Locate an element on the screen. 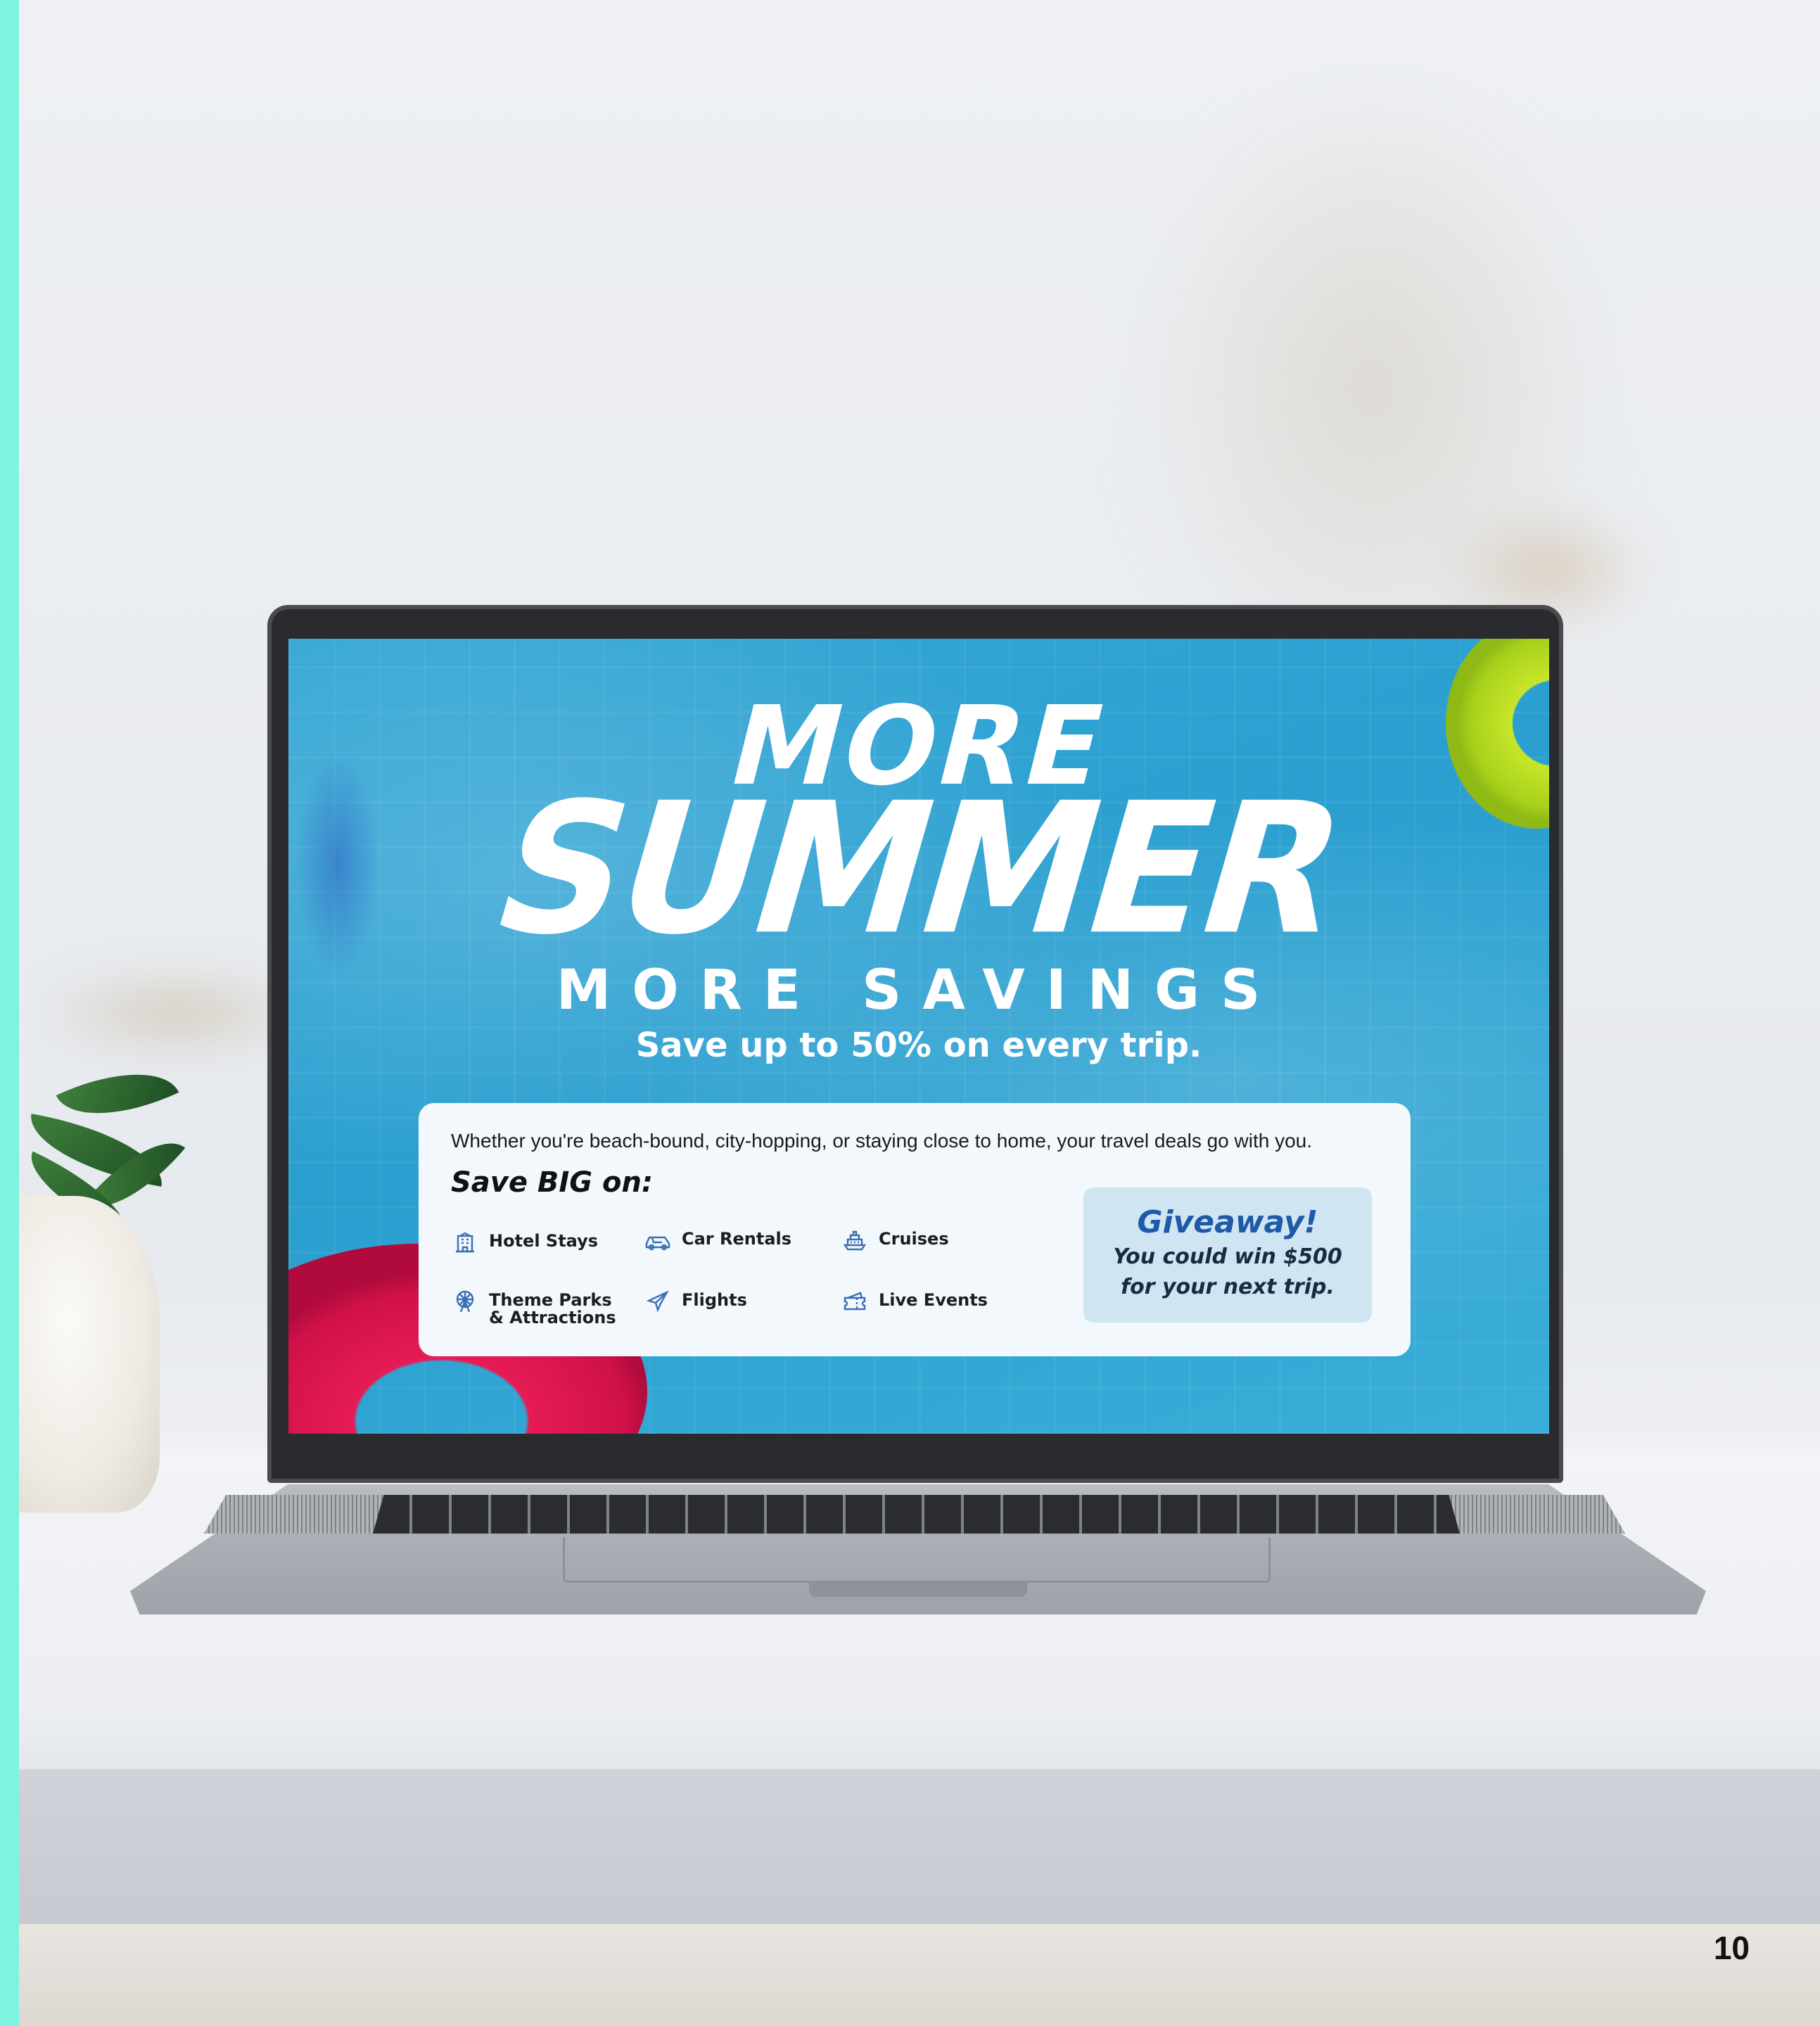 This screenshot has width=1820, height=2026. category-cruises: Cruises is located at coordinates (895, 1240).